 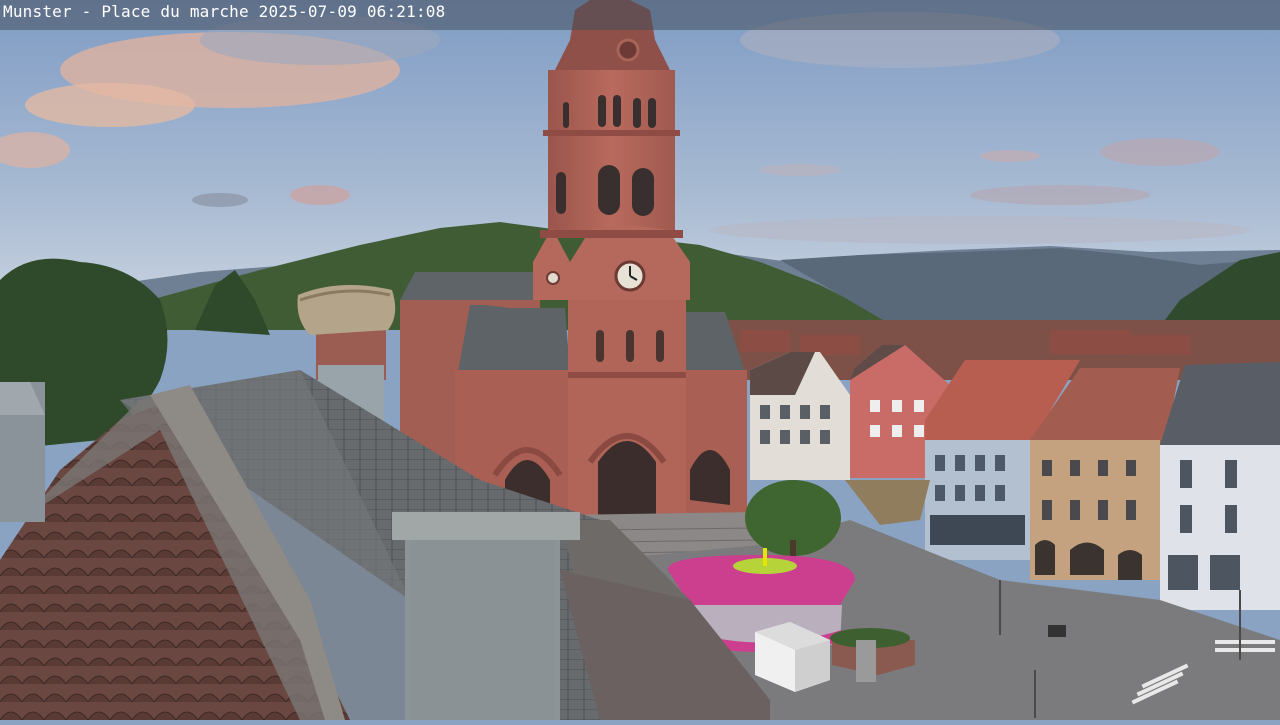 What do you see at coordinates (486, 616) in the screenshot?
I see `foreground-chimney` at bounding box center [486, 616].